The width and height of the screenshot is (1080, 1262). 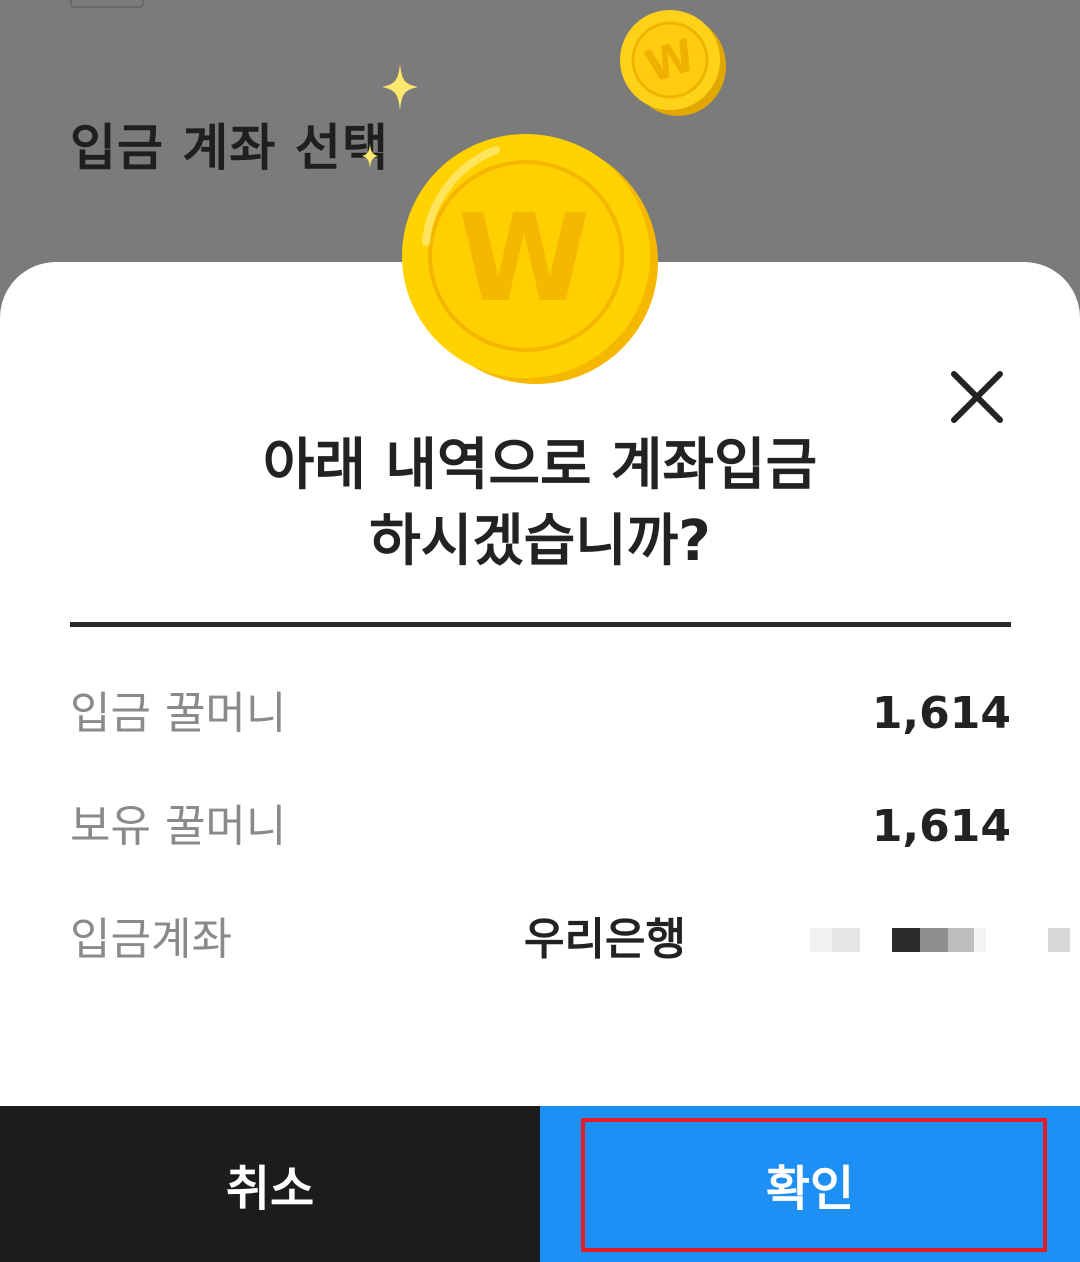 What do you see at coordinates (920, 943) in the screenshot?
I see `account-number-blurred` at bounding box center [920, 943].